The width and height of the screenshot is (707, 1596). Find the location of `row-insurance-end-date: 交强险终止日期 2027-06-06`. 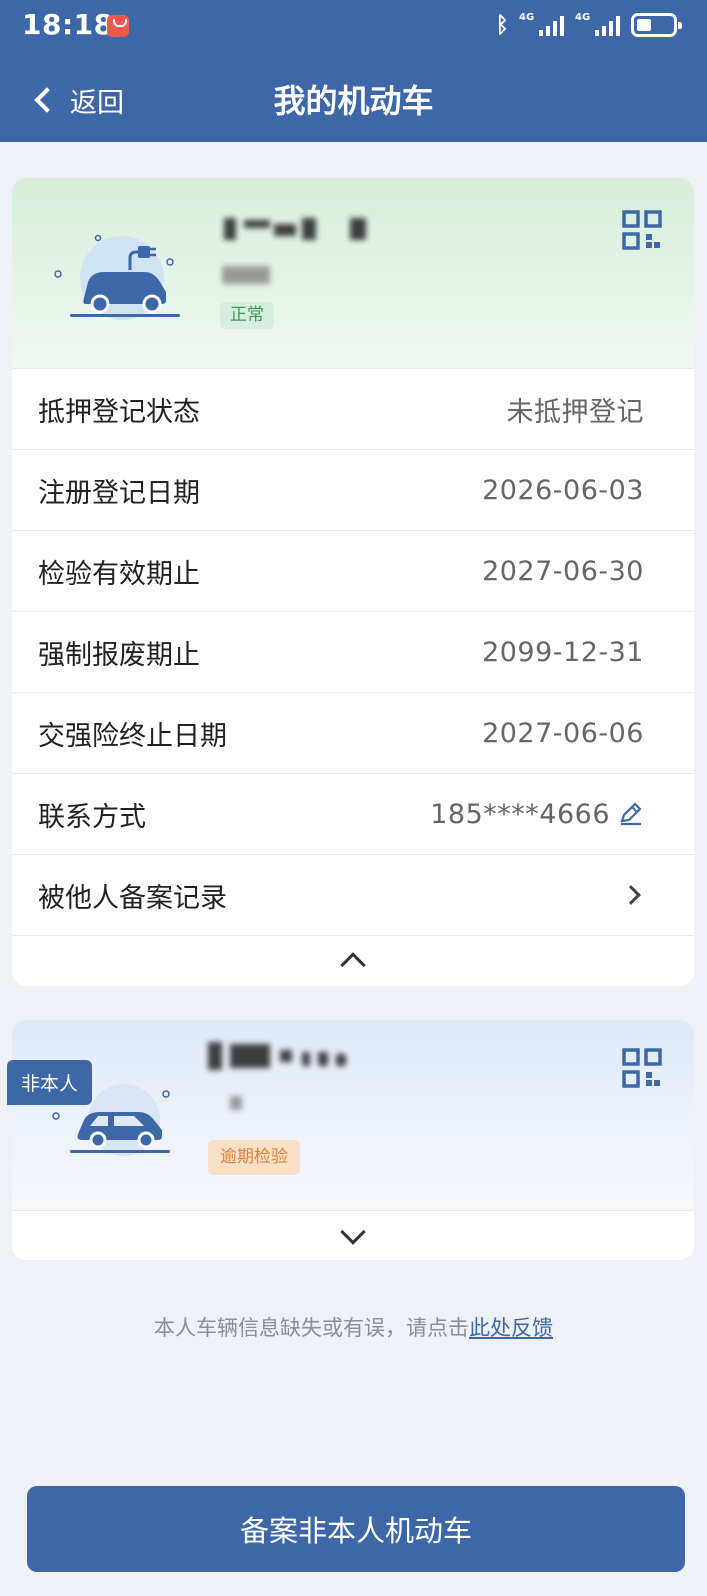

row-insurance-end-date: 交强险终止日期 2027-06-06 is located at coordinates (353, 732).